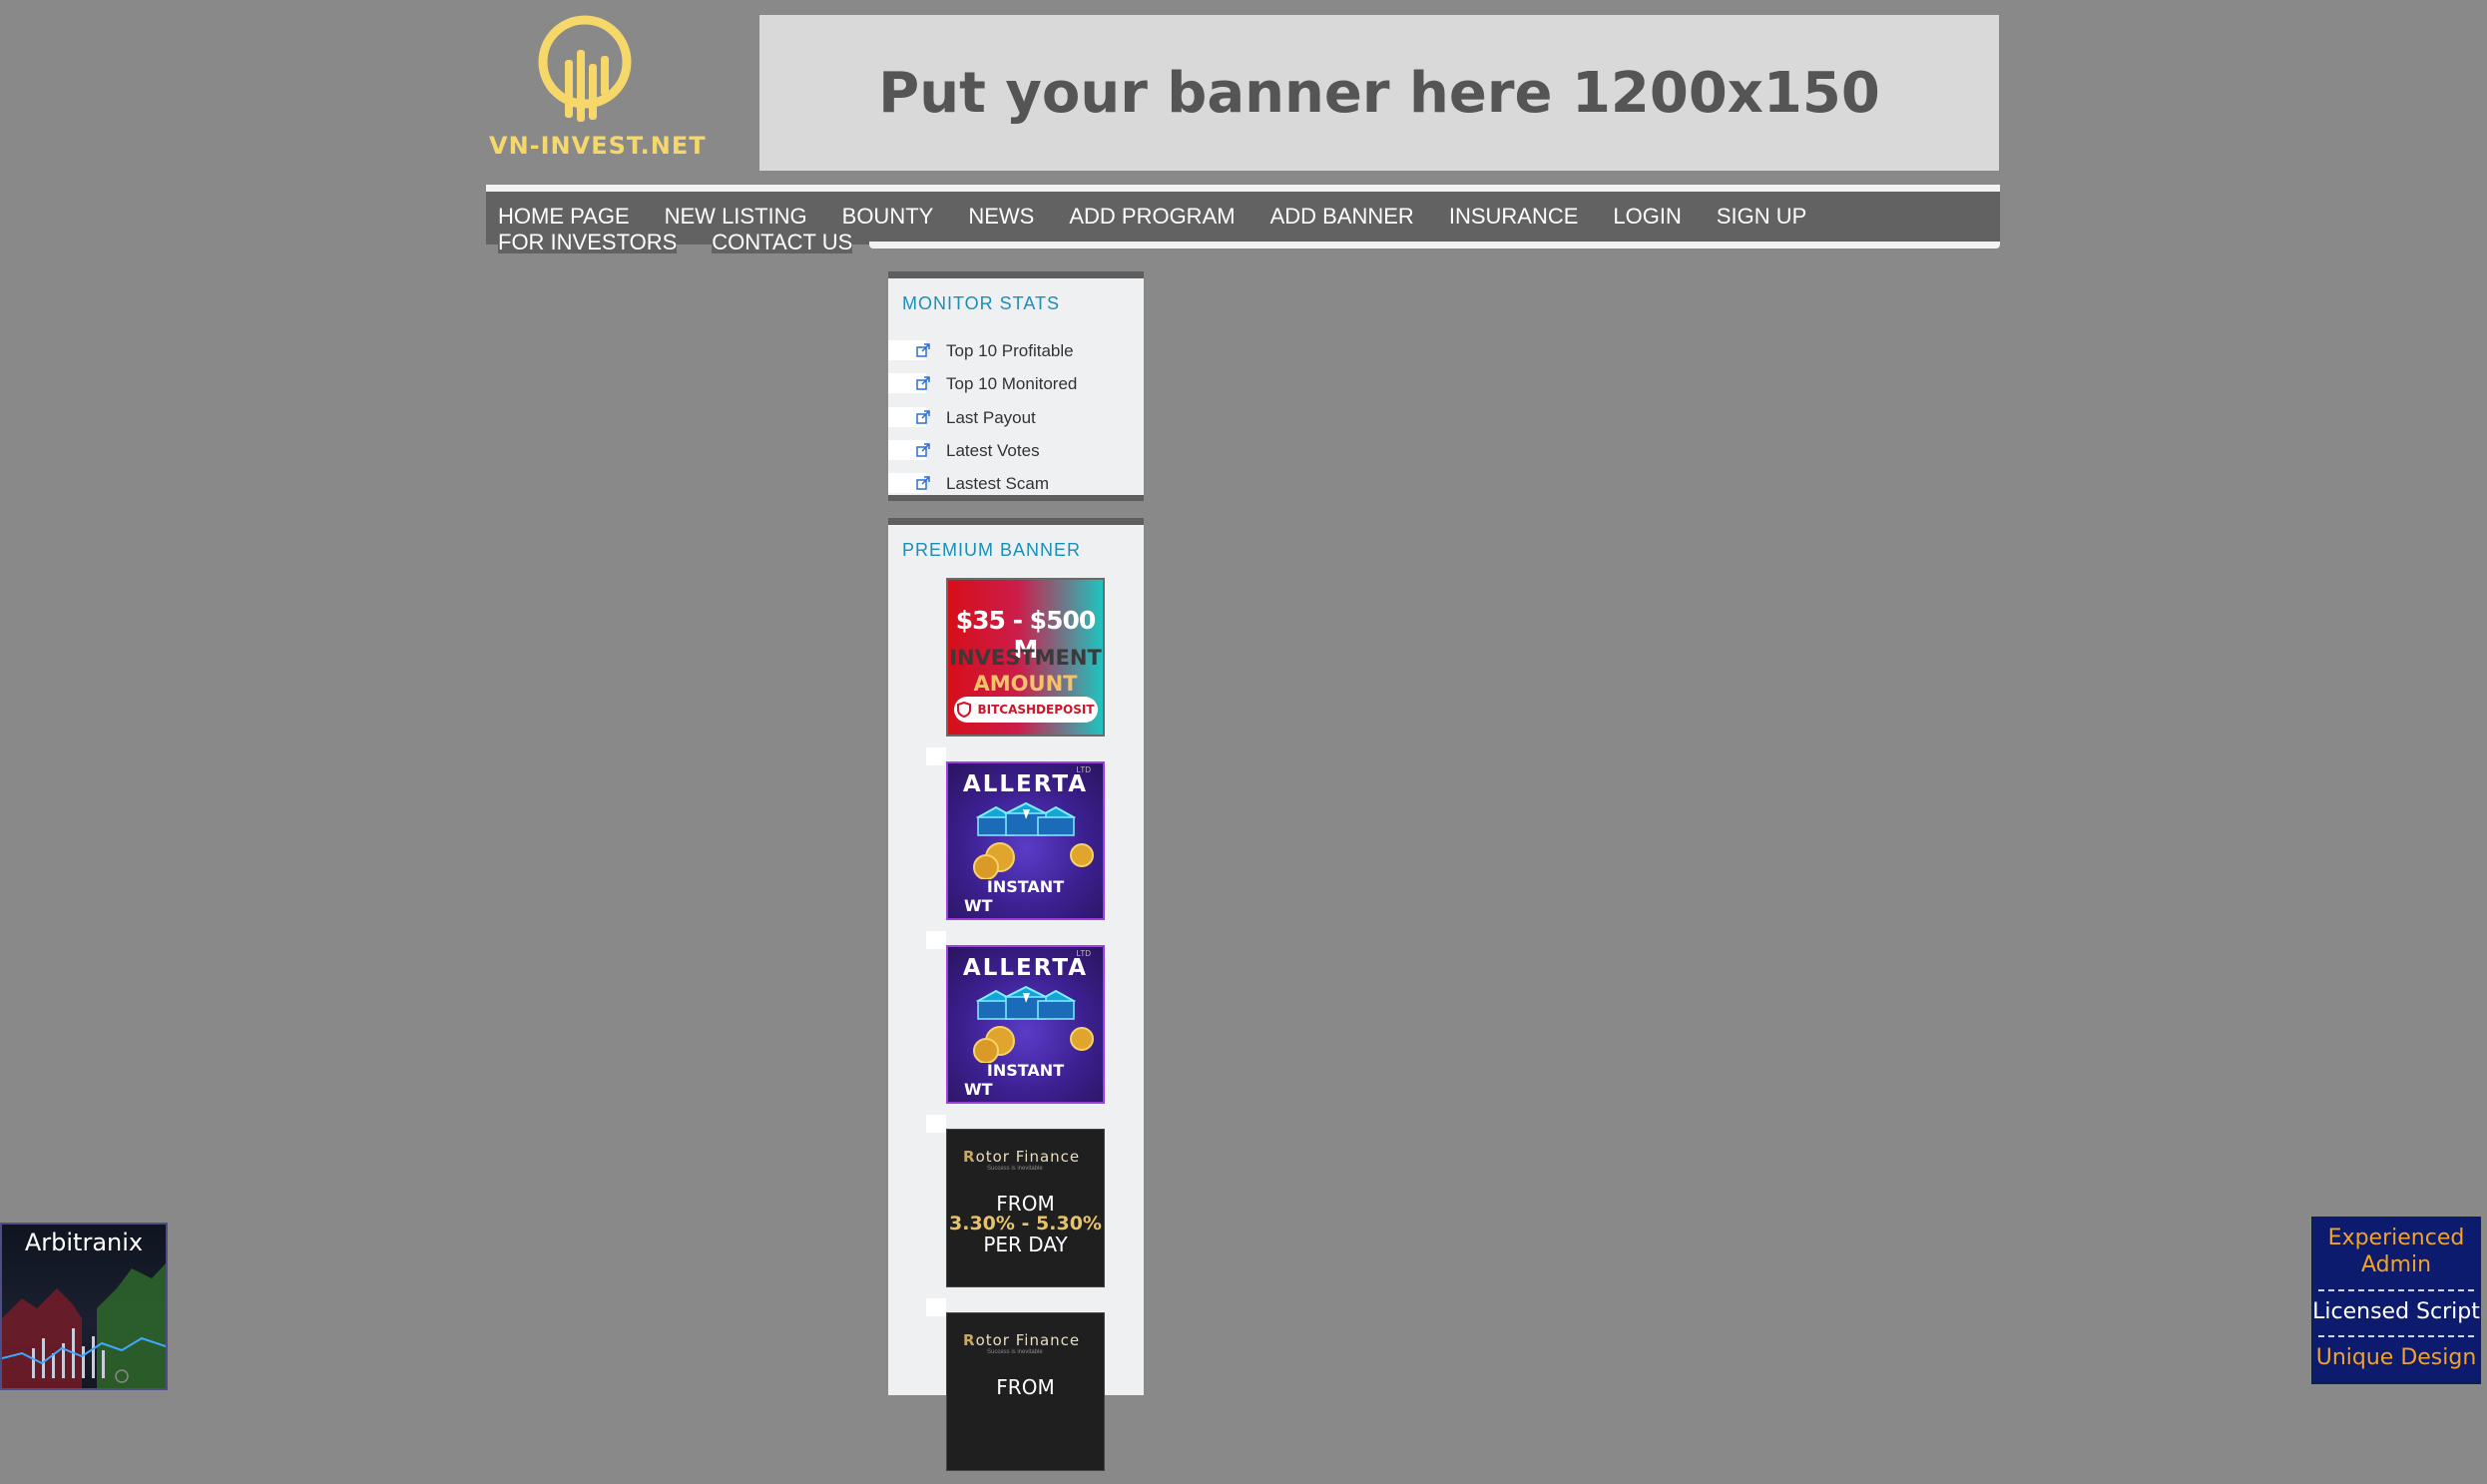  Describe the element at coordinates (2396, 1264) in the screenshot. I see `ad-line: Admin` at that location.